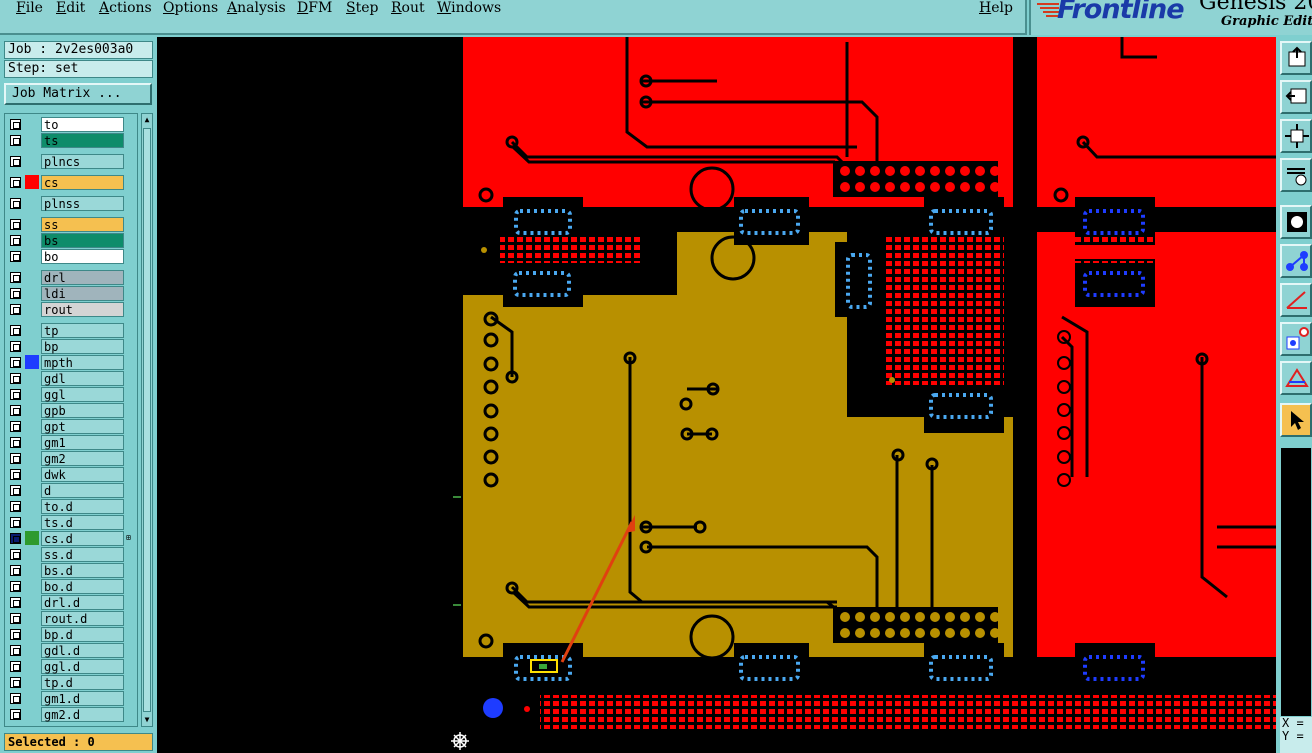 This screenshot has width=1312, height=753. I want to click on menu-edit: Edit, so click(70, 8).